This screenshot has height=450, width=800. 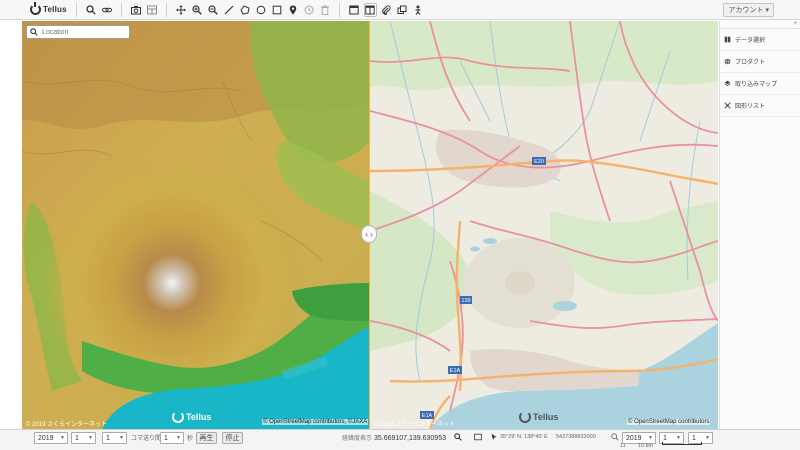 What do you see at coordinates (309, 10) in the screenshot?
I see `clock-icon` at bounding box center [309, 10].